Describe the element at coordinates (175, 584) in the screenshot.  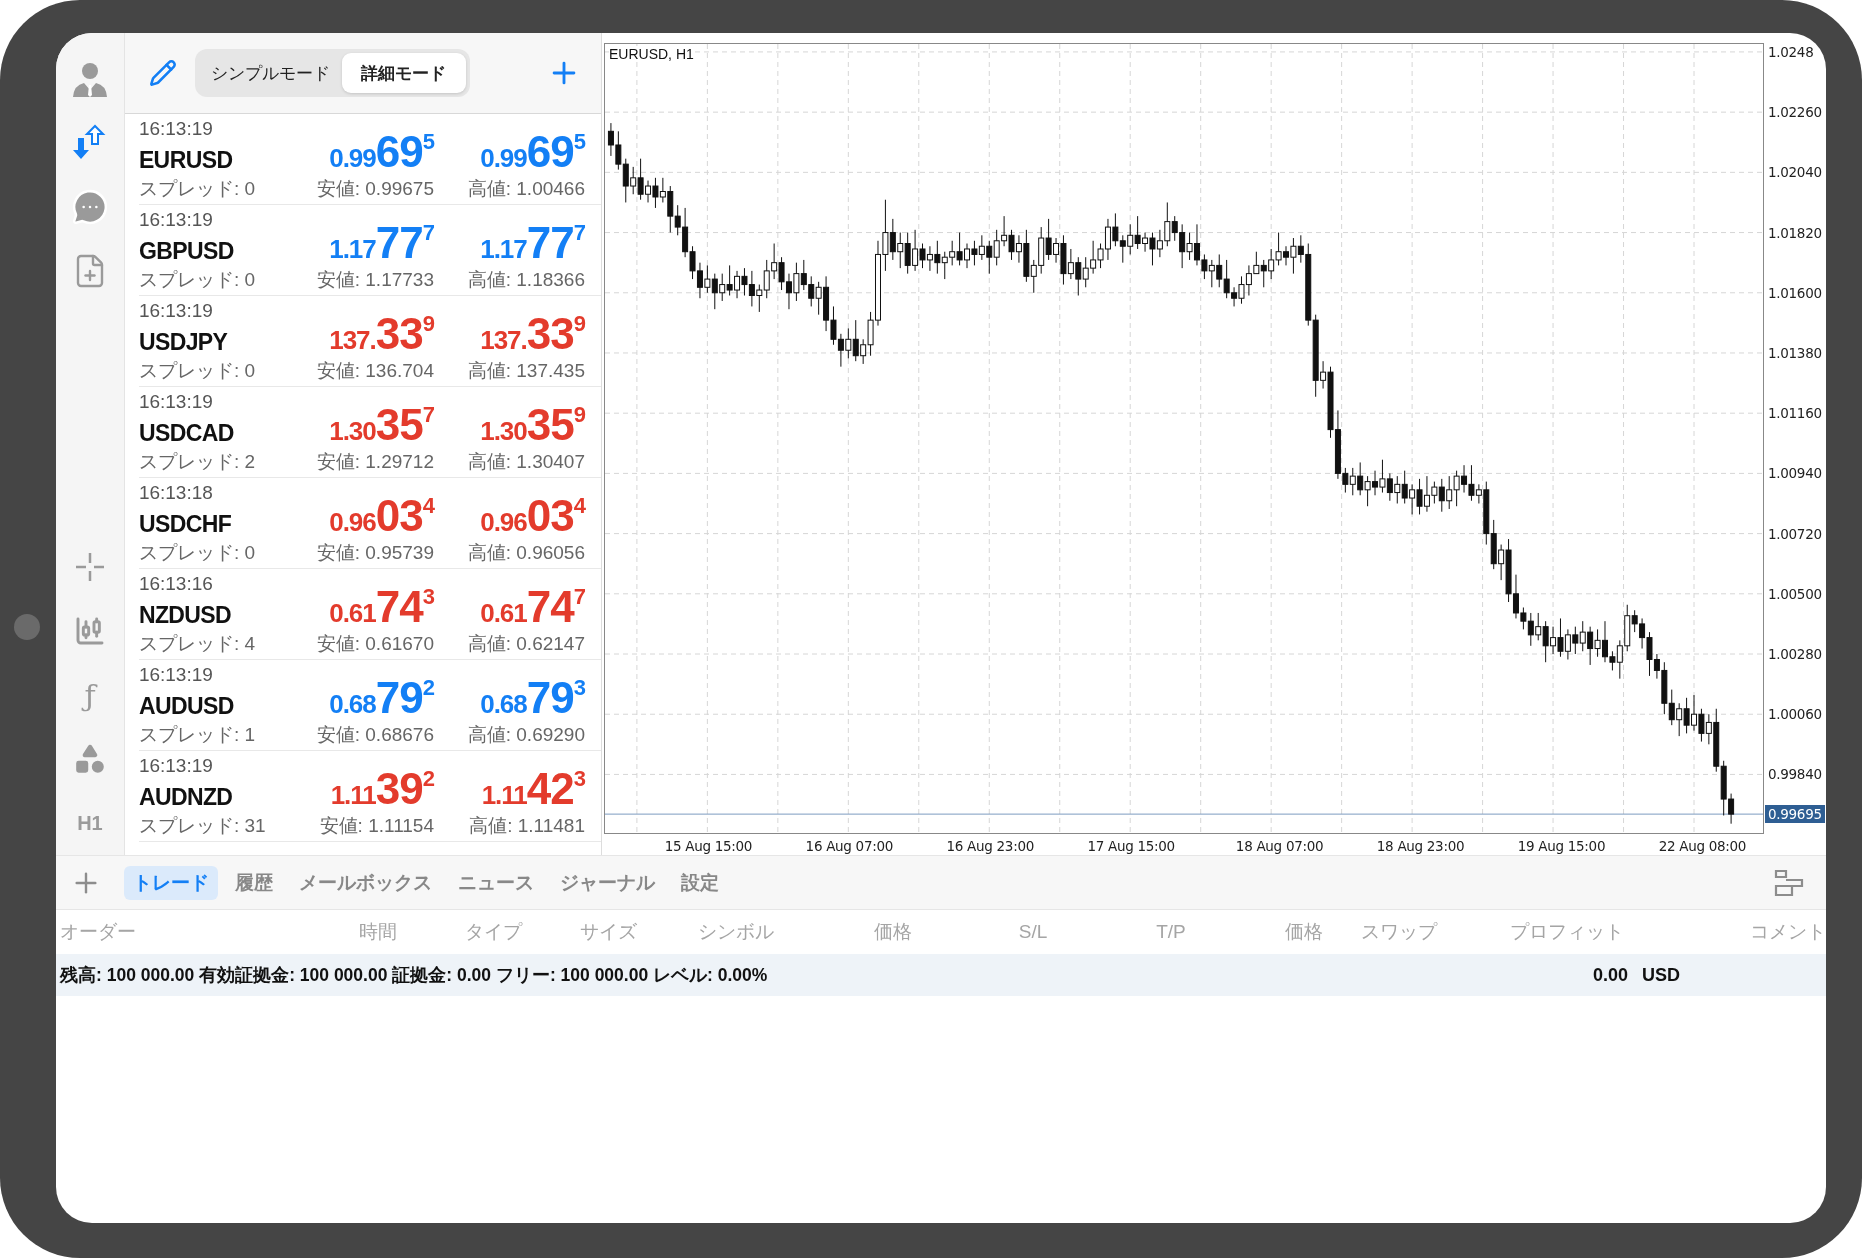
I see `quote-time: 16:13:16` at that location.